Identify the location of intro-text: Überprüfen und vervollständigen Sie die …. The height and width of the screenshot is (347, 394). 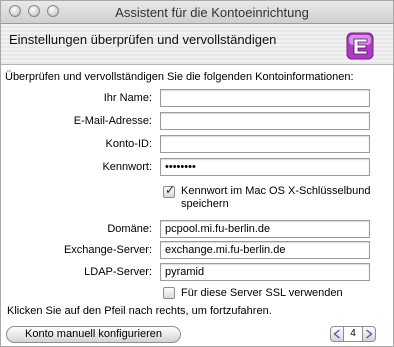
(179, 77).